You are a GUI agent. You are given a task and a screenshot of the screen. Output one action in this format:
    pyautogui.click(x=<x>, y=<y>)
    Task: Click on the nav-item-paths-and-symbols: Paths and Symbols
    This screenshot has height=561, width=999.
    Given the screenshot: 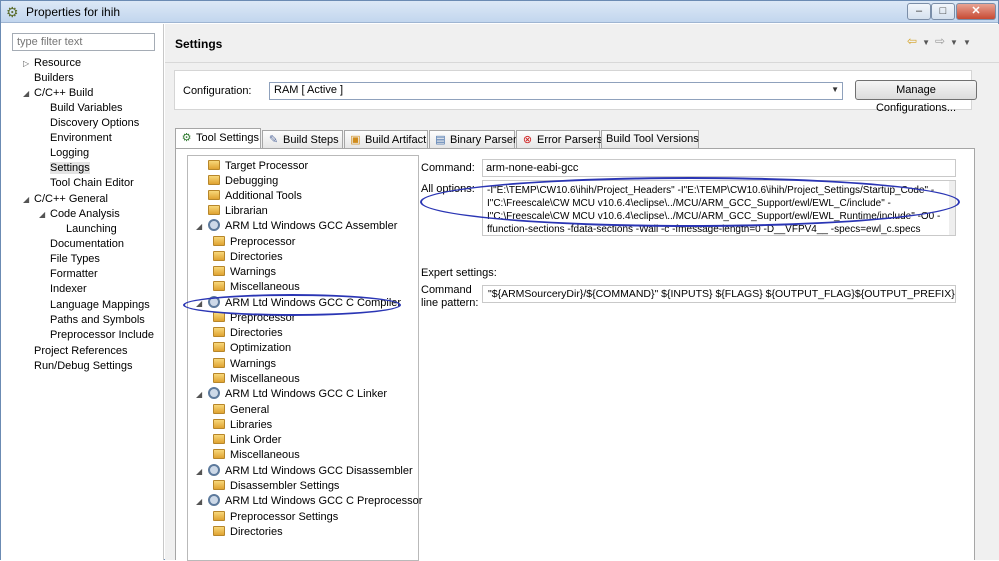 What is the action you would take?
    pyautogui.click(x=97, y=320)
    